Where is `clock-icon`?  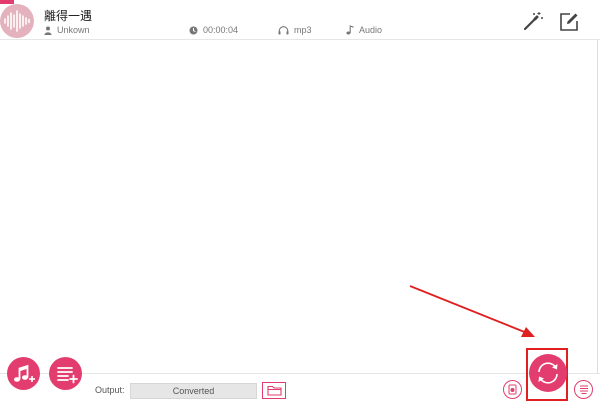
clock-icon is located at coordinates (193, 30).